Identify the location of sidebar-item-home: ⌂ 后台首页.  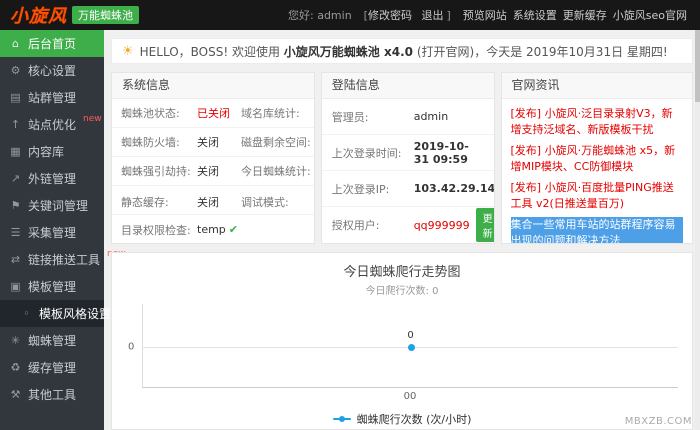
(52, 43).